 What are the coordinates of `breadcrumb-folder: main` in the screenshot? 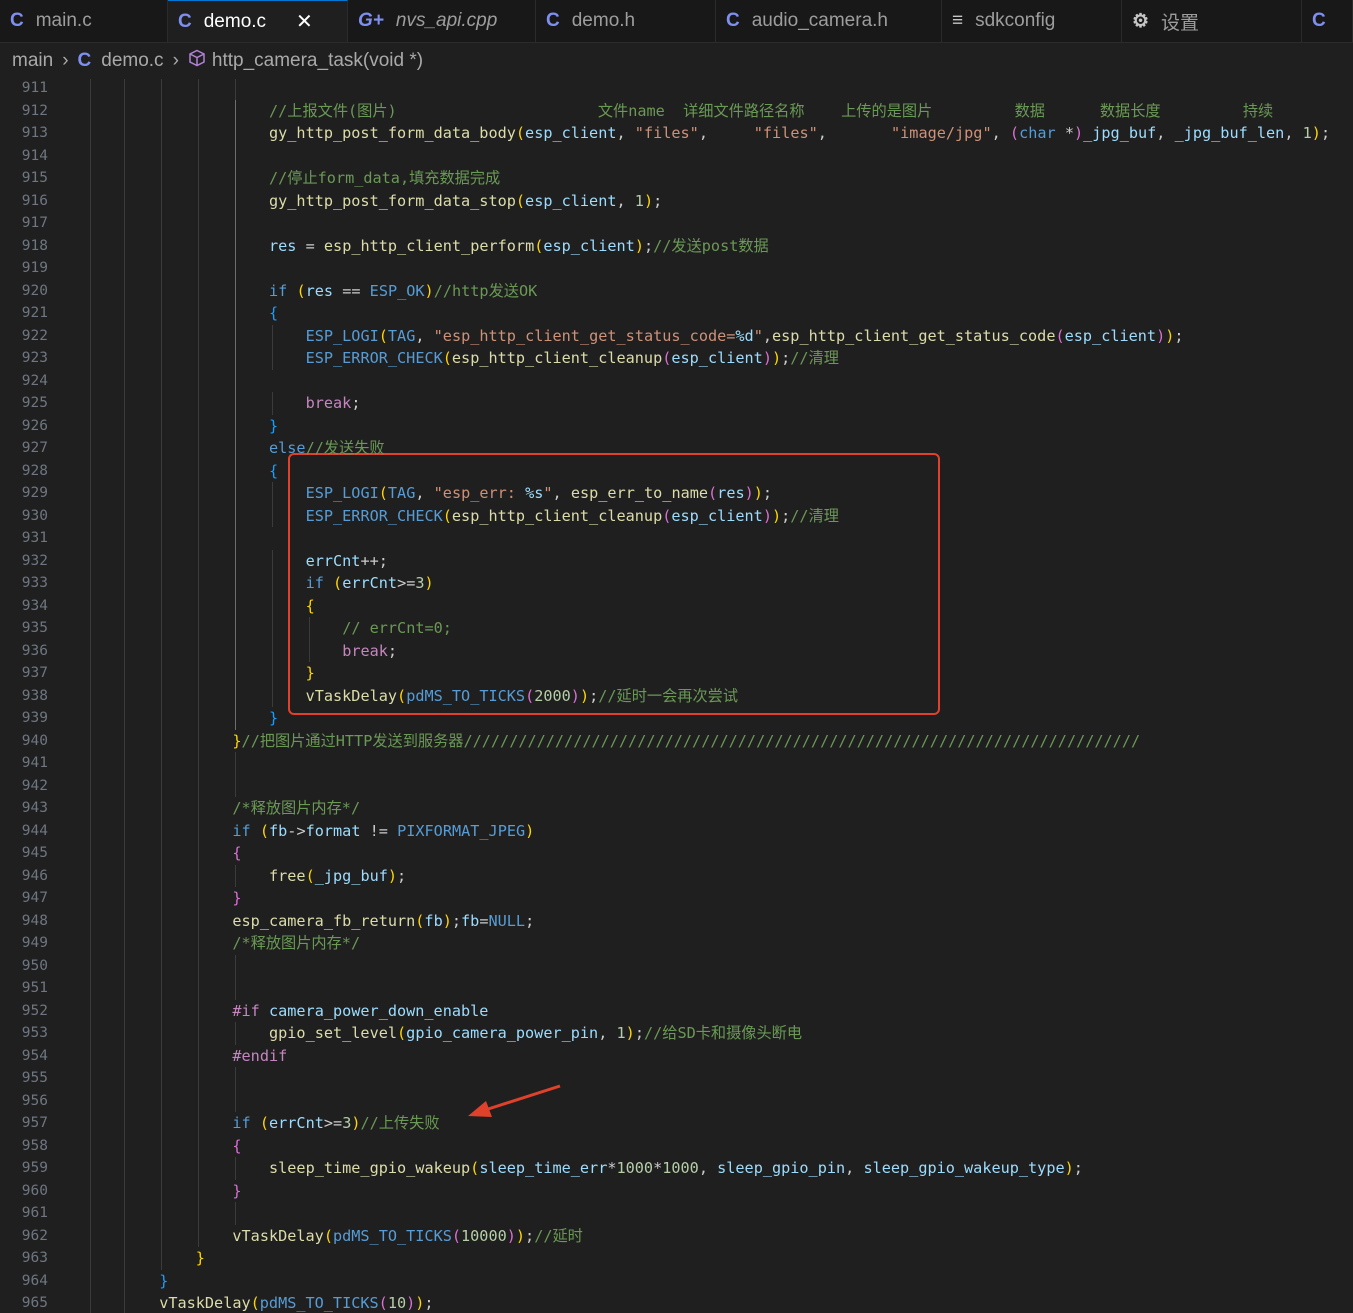 It's located at (32, 61).